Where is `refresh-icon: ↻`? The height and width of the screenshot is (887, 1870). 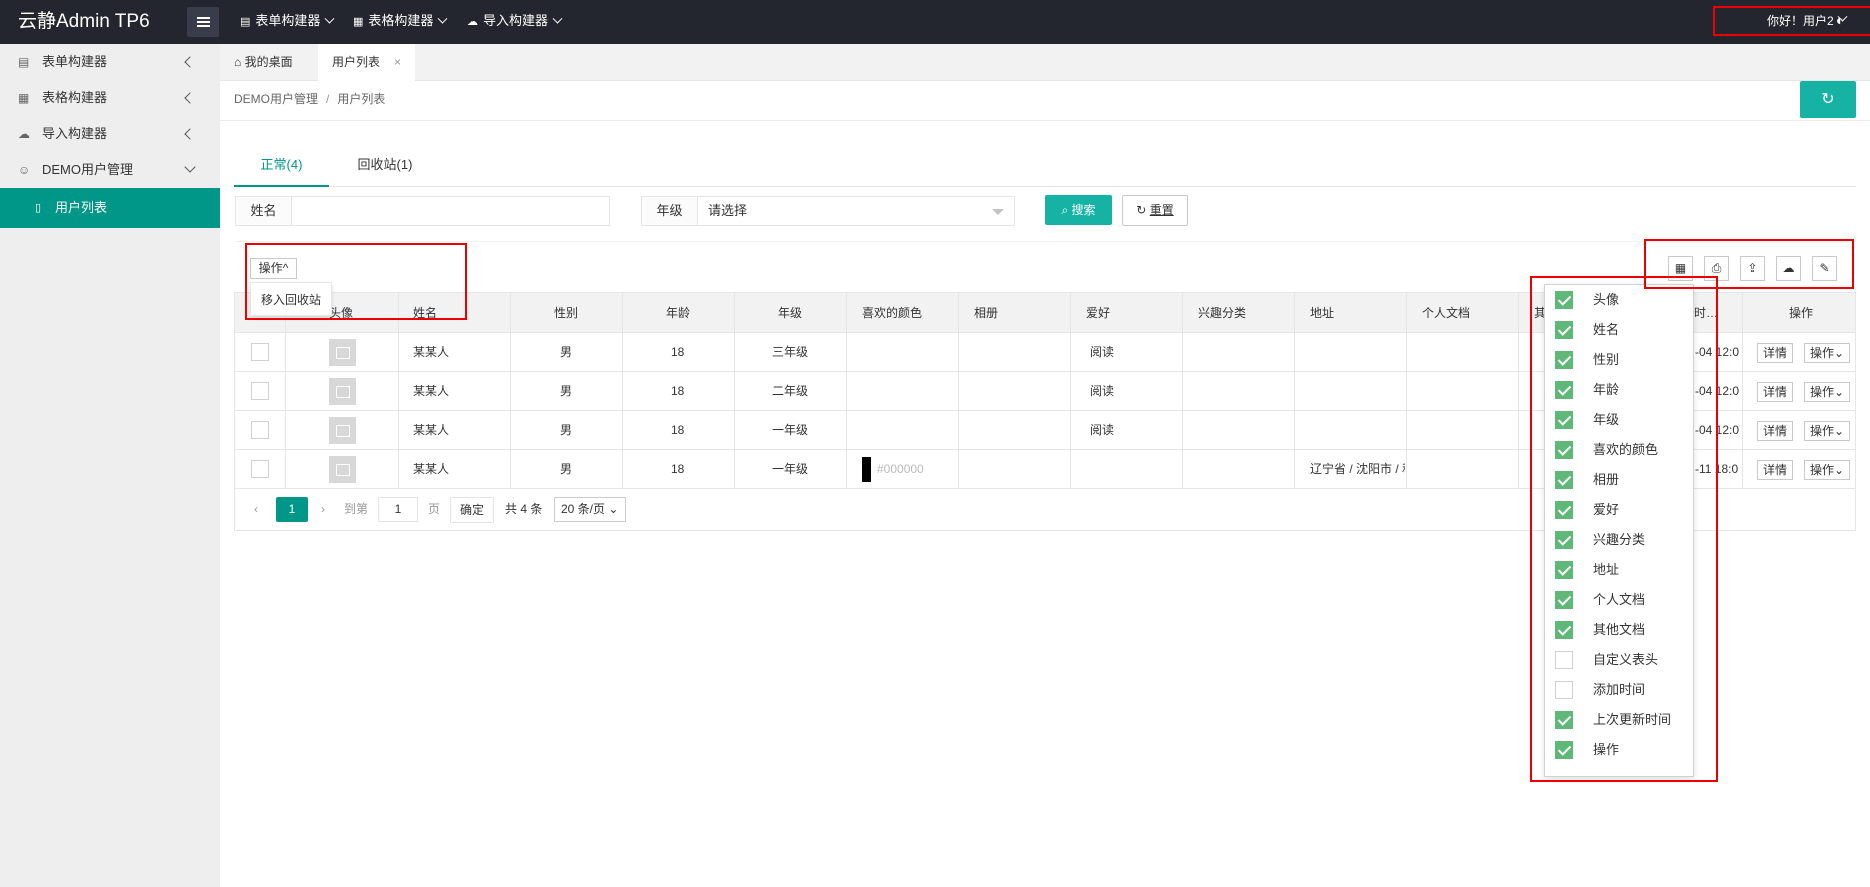 refresh-icon: ↻ is located at coordinates (1828, 99).